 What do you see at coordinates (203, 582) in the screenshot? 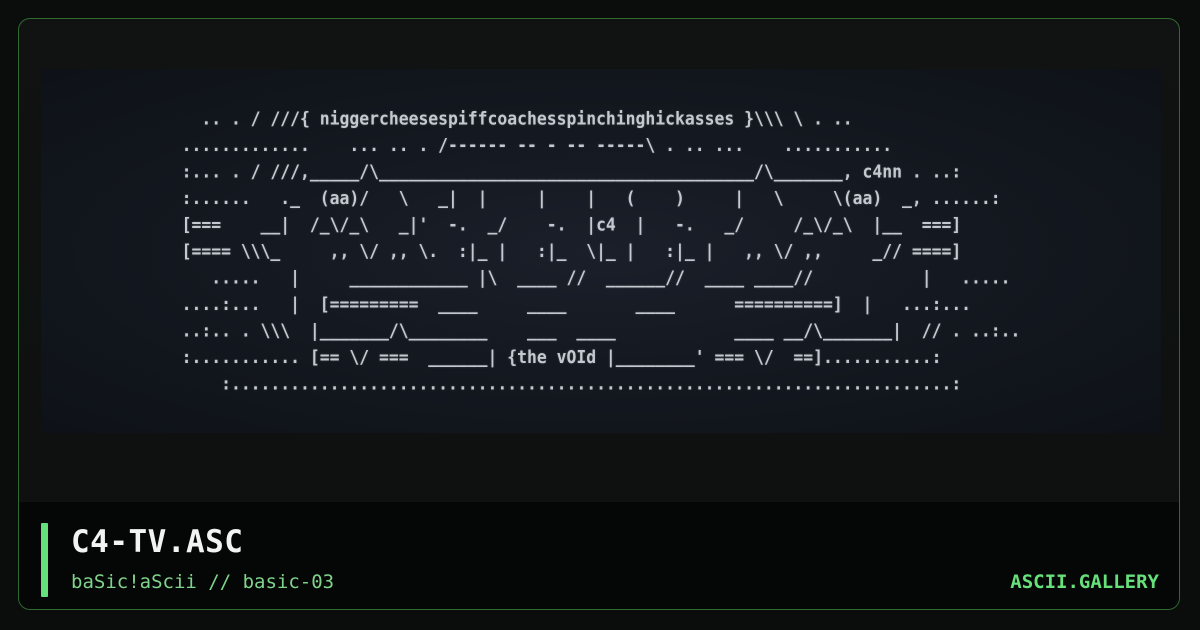
I see `pack-subtitle: baSic!aScii // basic-03` at bounding box center [203, 582].